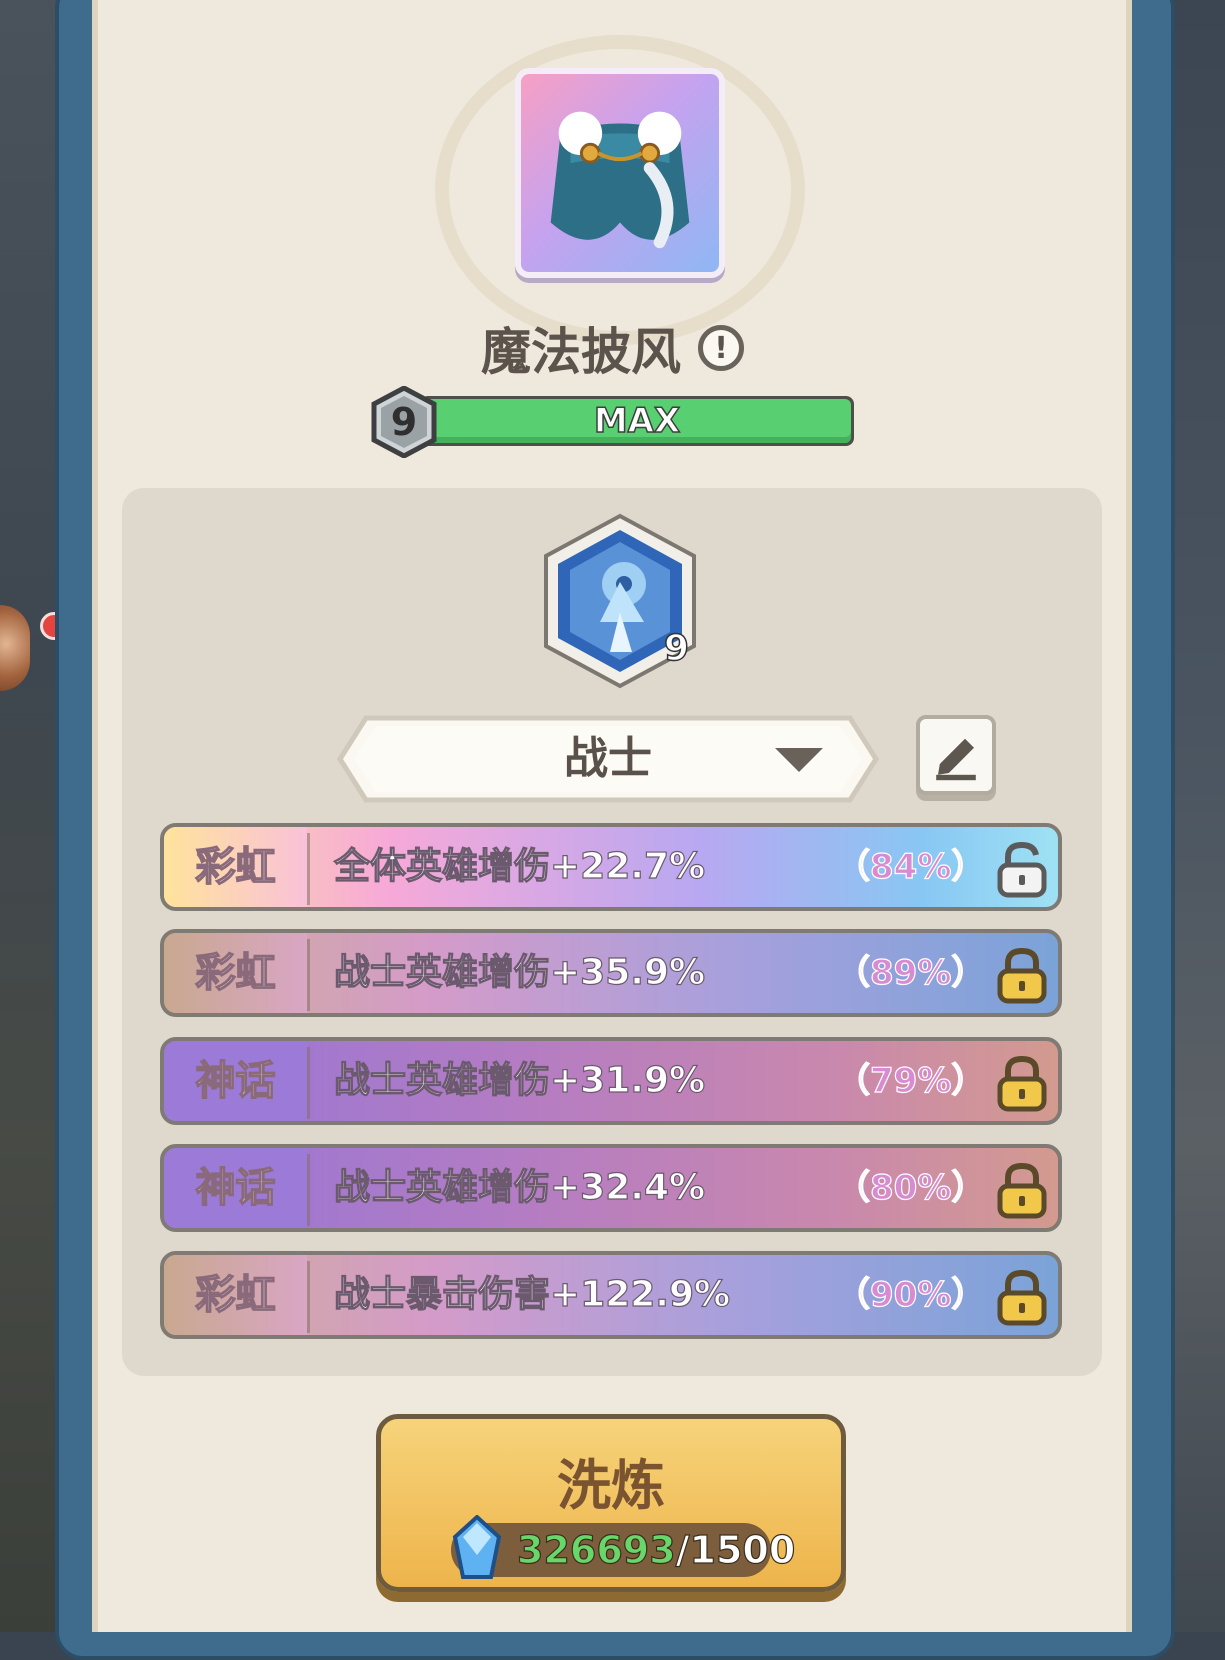  What do you see at coordinates (532, 1294) in the screenshot?
I see `attribute-text: 战士暴击伤害+122.9%` at bounding box center [532, 1294].